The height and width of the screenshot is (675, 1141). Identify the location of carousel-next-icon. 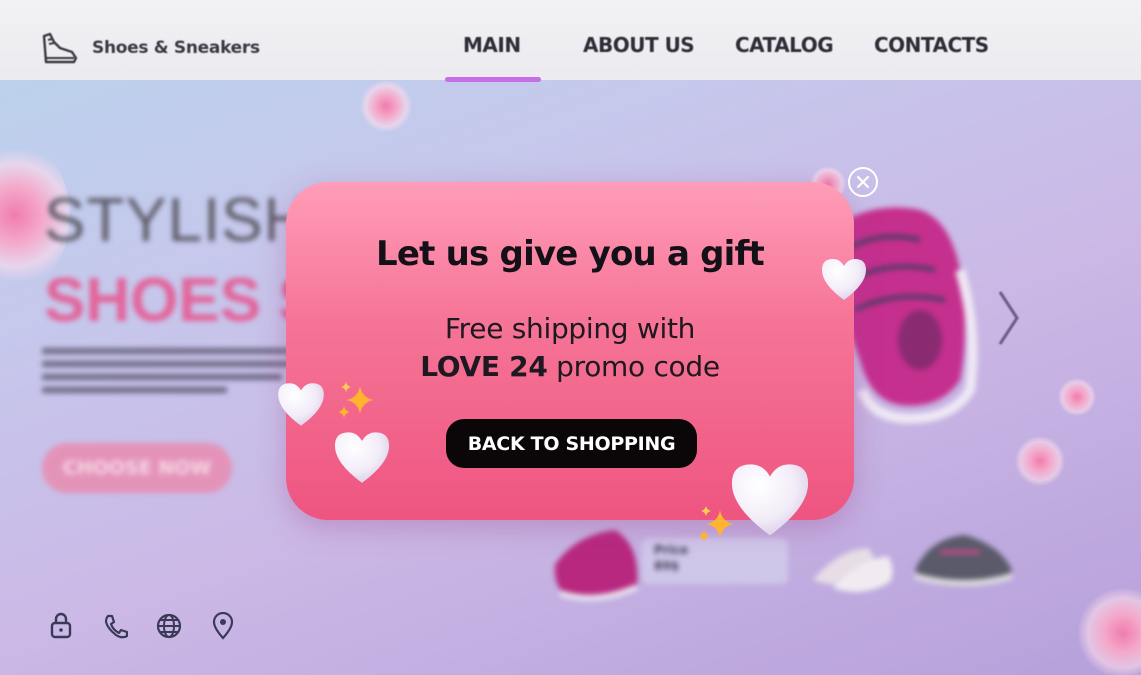
(1008, 318).